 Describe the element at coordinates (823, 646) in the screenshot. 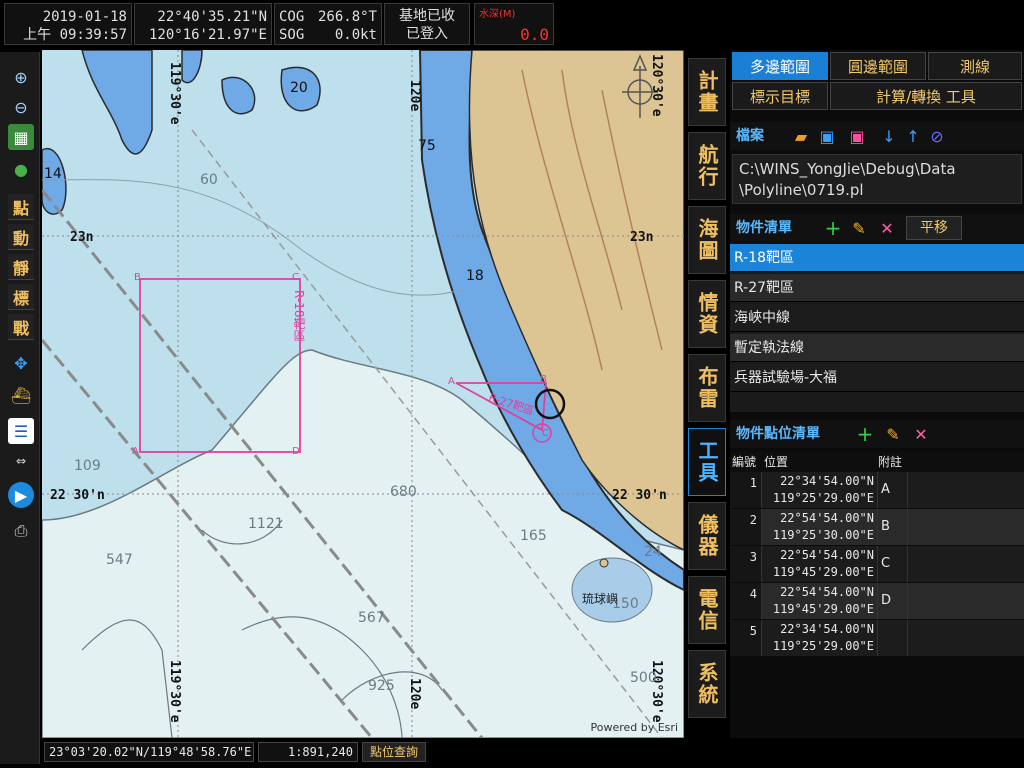

I see `point-lon: 119°25'29.00"E` at that location.